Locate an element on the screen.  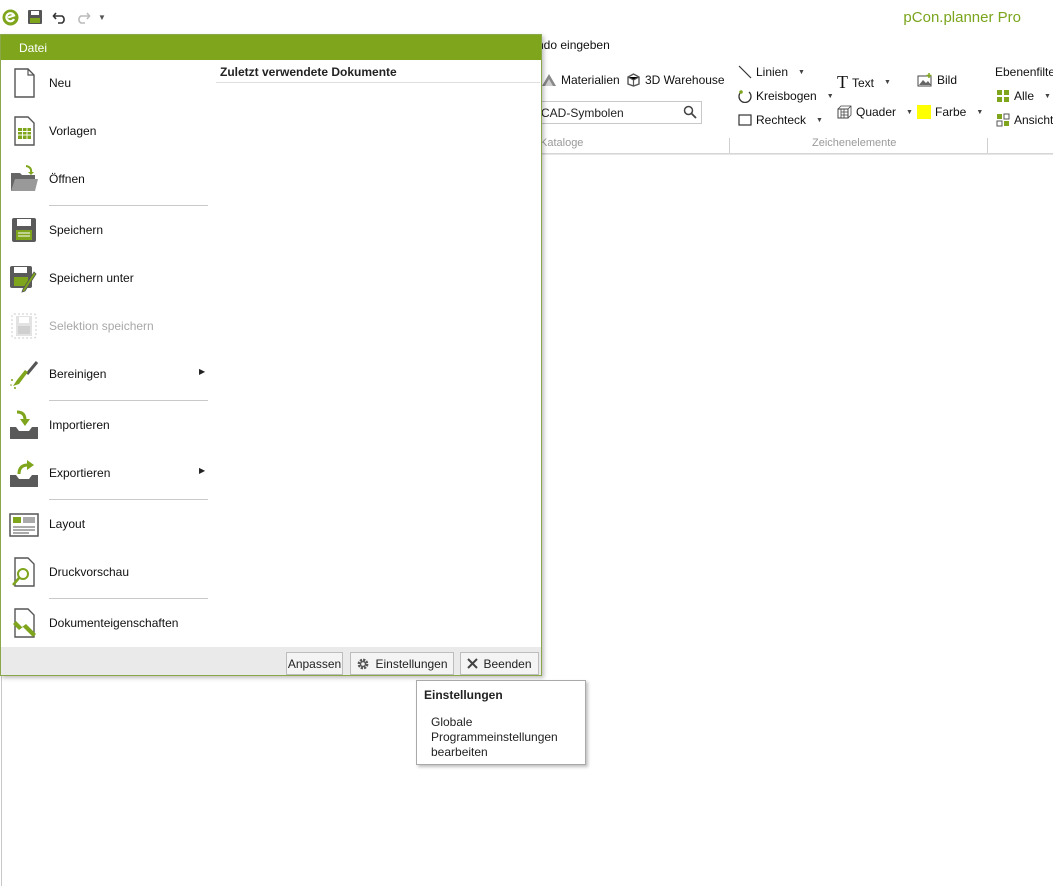
image-button: Bild is located at coordinates (937, 80).